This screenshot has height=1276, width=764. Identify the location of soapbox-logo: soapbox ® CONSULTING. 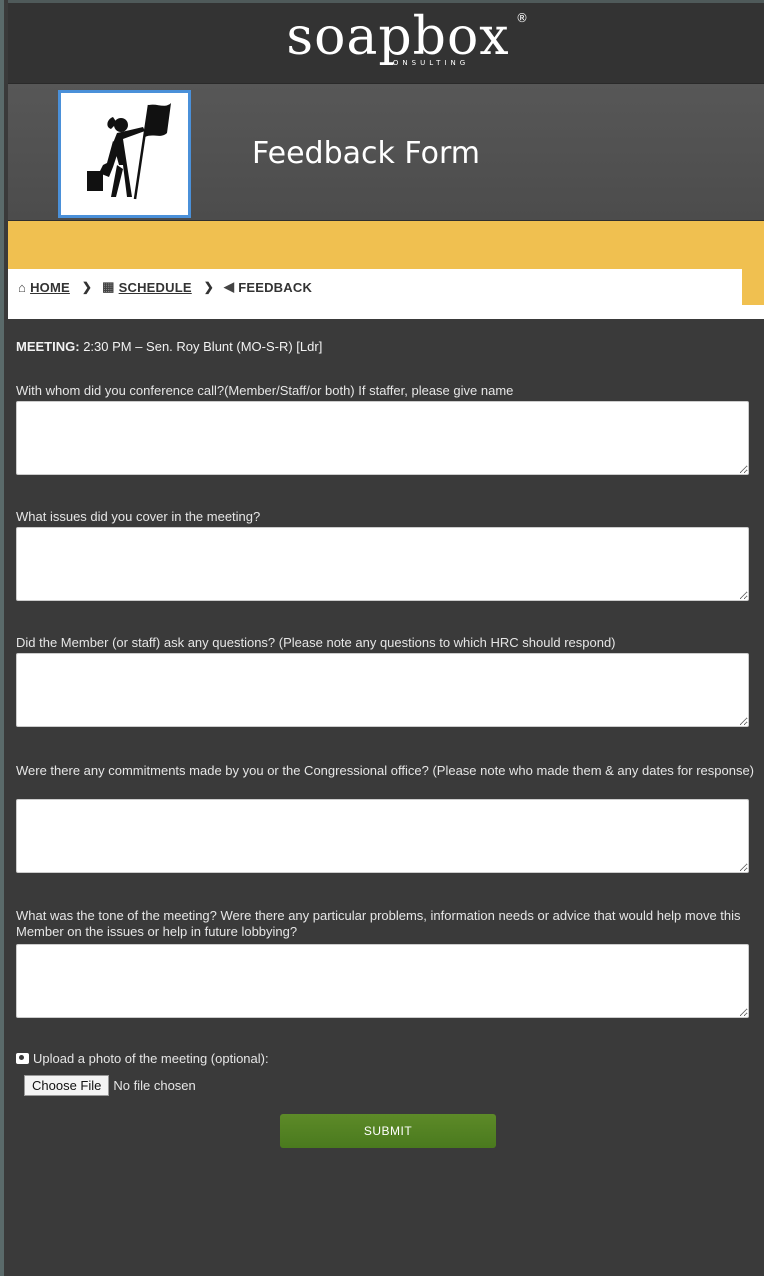
(398, 41).